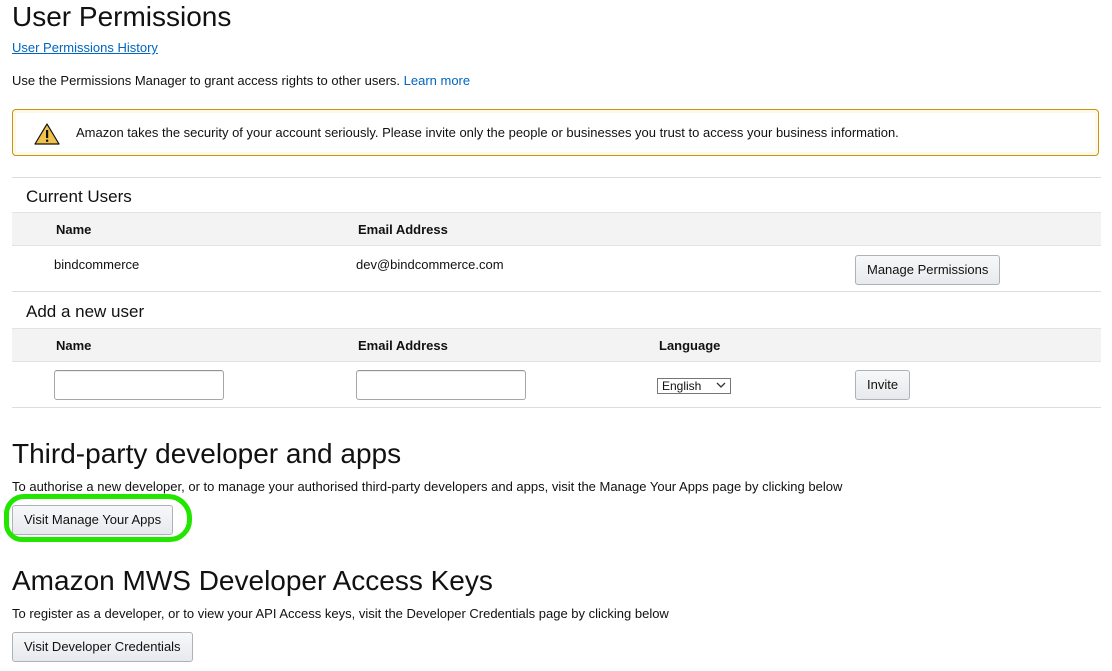 The image size is (1112, 671). Describe the element at coordinates (437, 80) in the screenshot. I see `learn-more-link: Learn more` at that location.